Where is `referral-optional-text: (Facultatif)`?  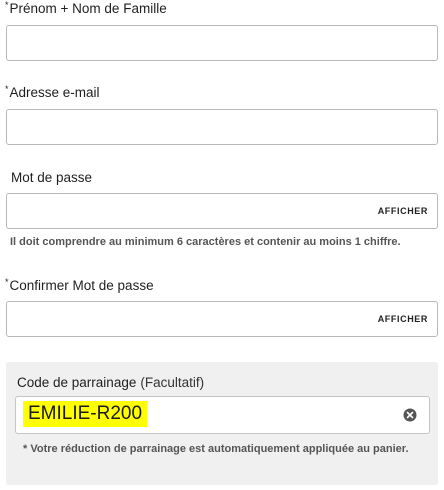
referral-optional-text: (Facultatif) is located at coordinates (172, 382).